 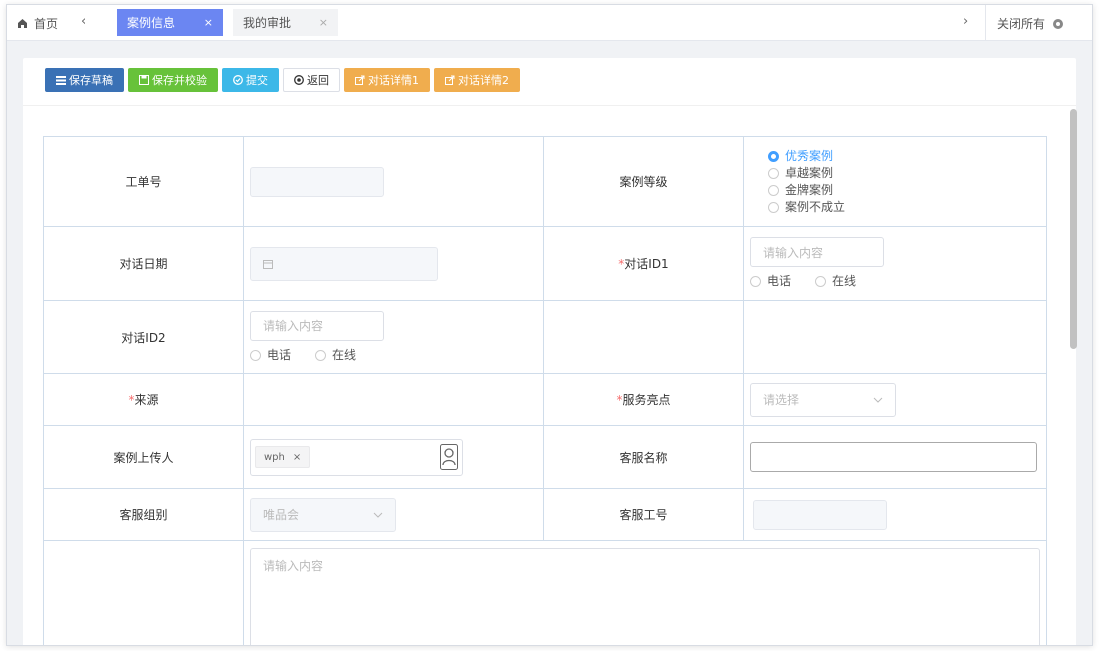 What do you see at coordinates (281, 515) in the screenshot?
I see `select-value: 唯品会` at bounding box center [281, 515].